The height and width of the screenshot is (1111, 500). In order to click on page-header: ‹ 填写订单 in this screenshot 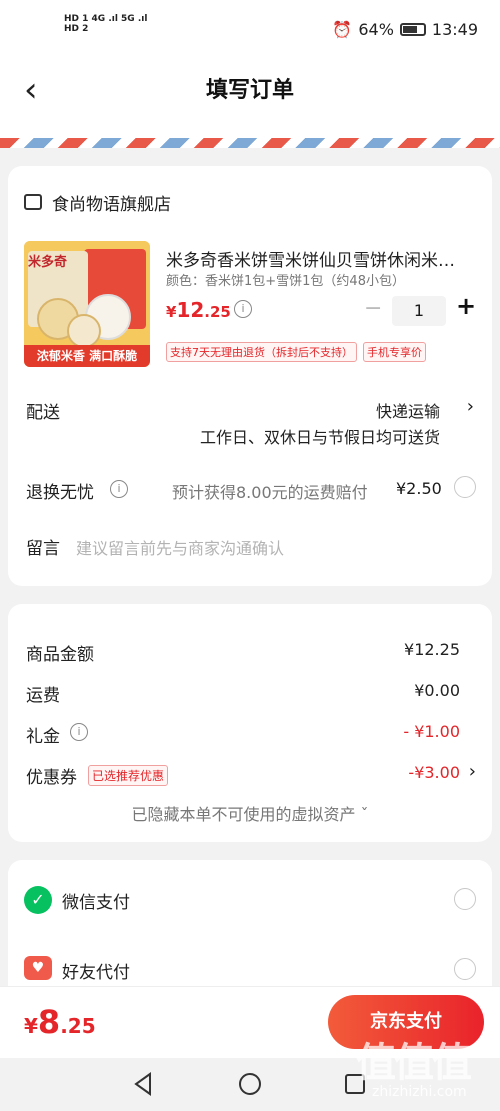, I will do `click(250, 100)`.